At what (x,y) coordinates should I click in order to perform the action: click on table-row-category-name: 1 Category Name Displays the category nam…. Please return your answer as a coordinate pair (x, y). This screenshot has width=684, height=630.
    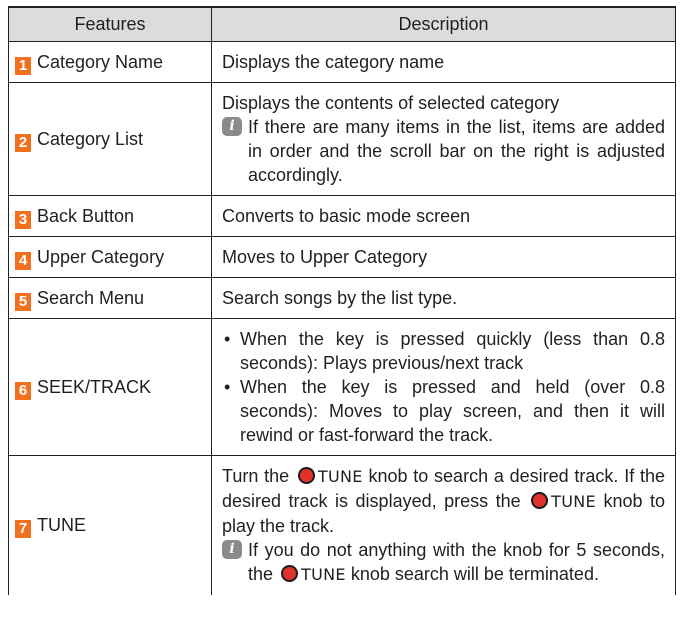
    Looking at the image, I should click on (342, 62).